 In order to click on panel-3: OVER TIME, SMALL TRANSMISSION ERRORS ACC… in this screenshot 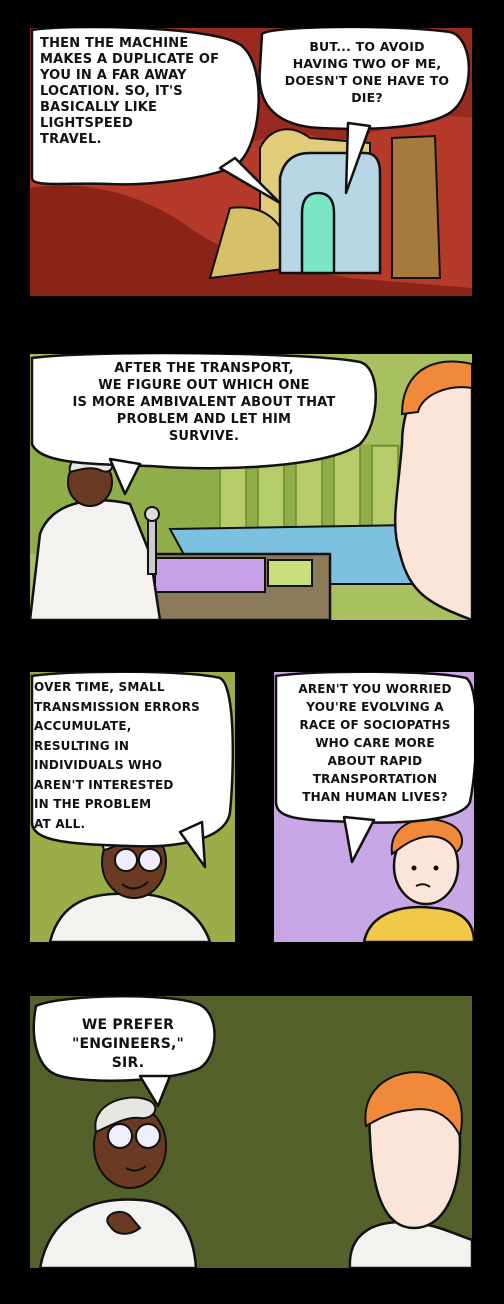, I will do `click(132, 807)`.